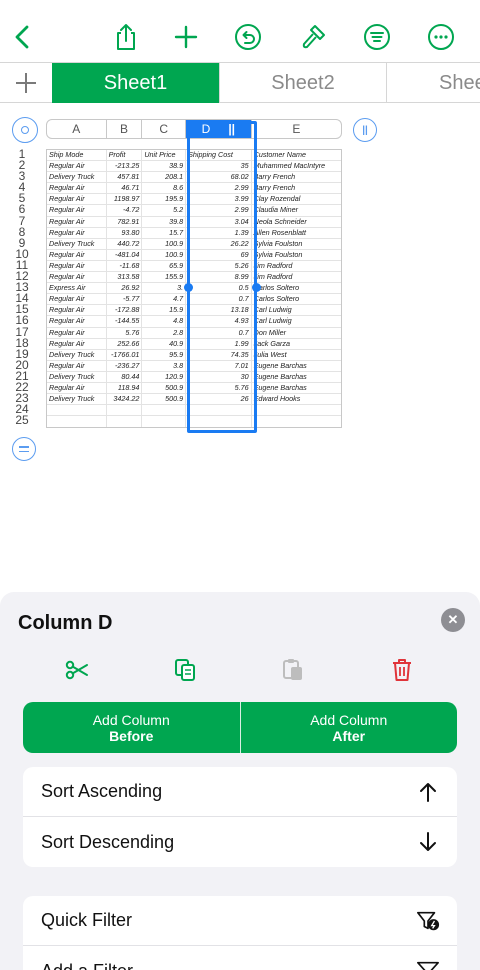 This screenshot has width=480, height=970. Describe the element at coordinates (248, 37) in the screenshot. I see `undo-icon` at that location.